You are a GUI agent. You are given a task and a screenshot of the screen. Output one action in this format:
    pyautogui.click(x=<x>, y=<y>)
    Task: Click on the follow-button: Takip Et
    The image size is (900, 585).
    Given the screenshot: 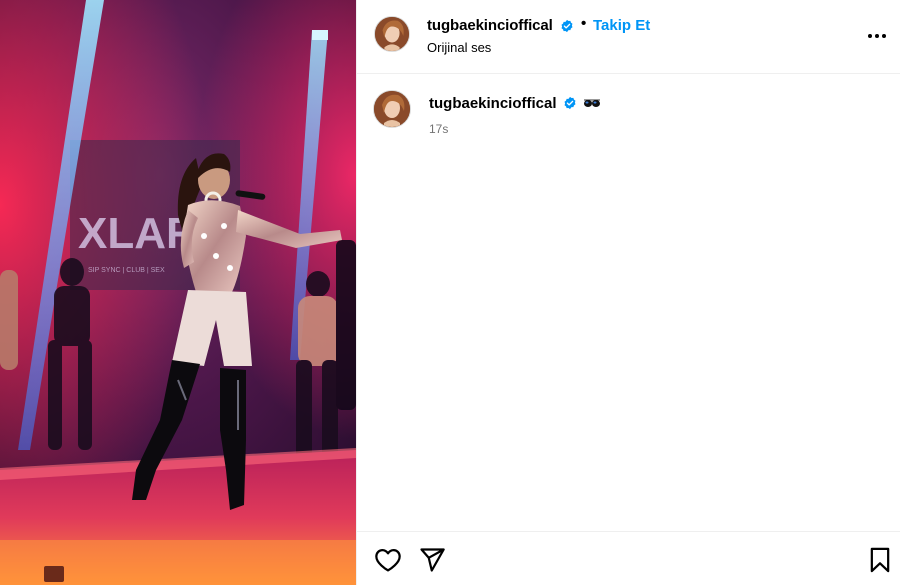 What is the action you would take?
    pyautogui.click(x=621, y=25)
    